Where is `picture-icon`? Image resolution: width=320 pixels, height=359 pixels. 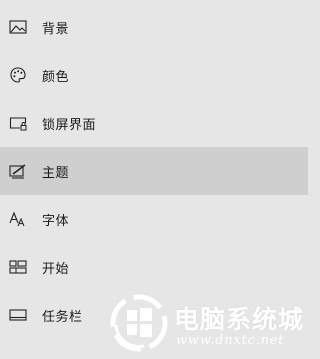
picture-icon is located at coordinates (18, 27).